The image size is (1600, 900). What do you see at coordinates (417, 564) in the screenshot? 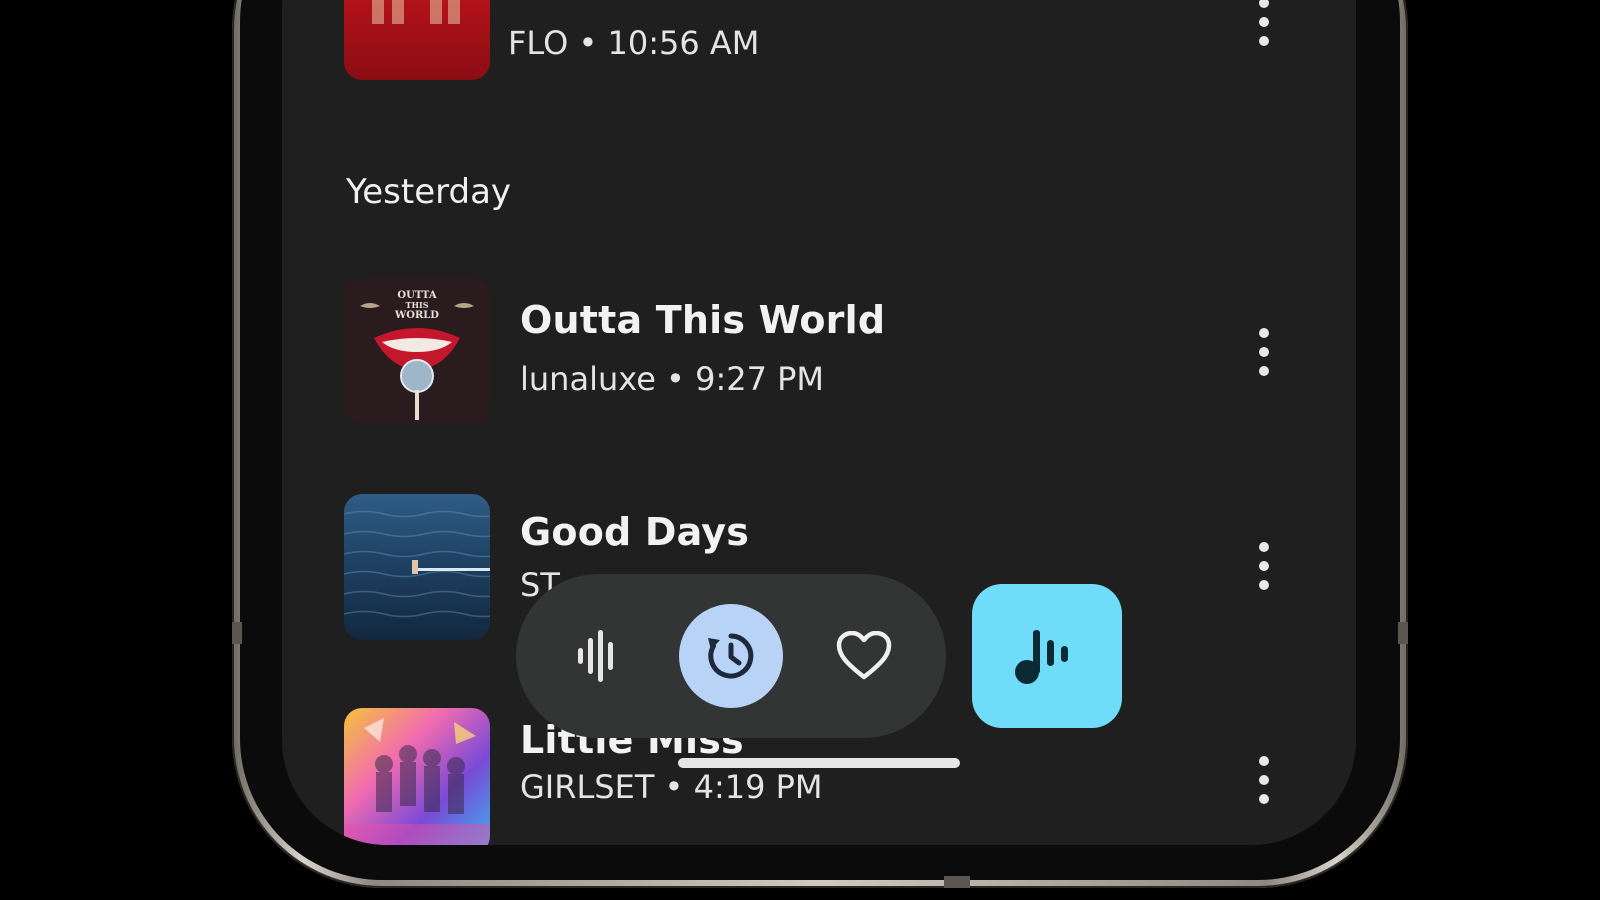
I see `album-art-ocean-graphic` at bounding box center [417, 564].